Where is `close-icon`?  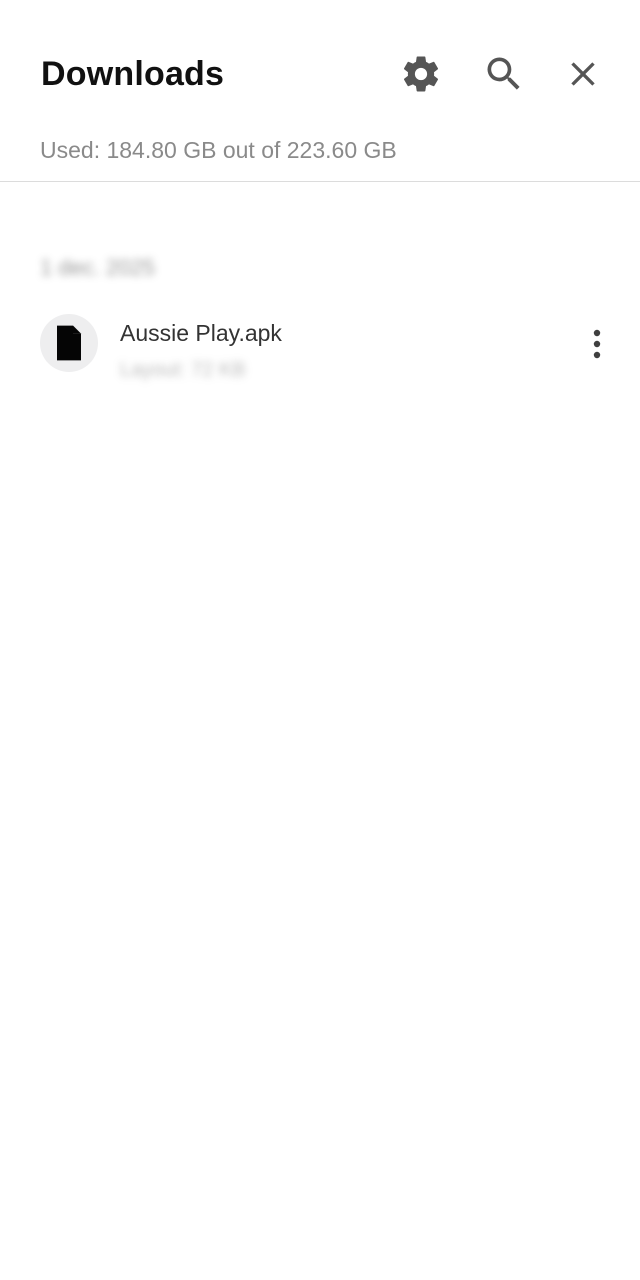 close-icon is located at coordinates (583, 74).